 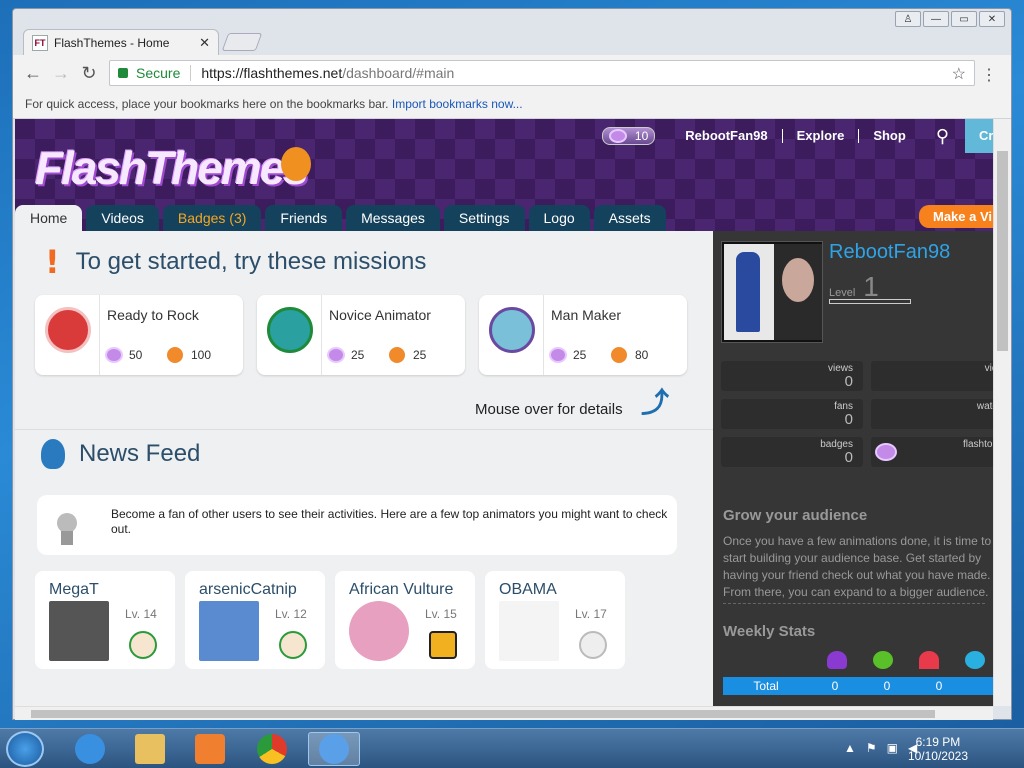 I want to click on user-card: African Vulture Lv. 15, so click(x=405, y=620).